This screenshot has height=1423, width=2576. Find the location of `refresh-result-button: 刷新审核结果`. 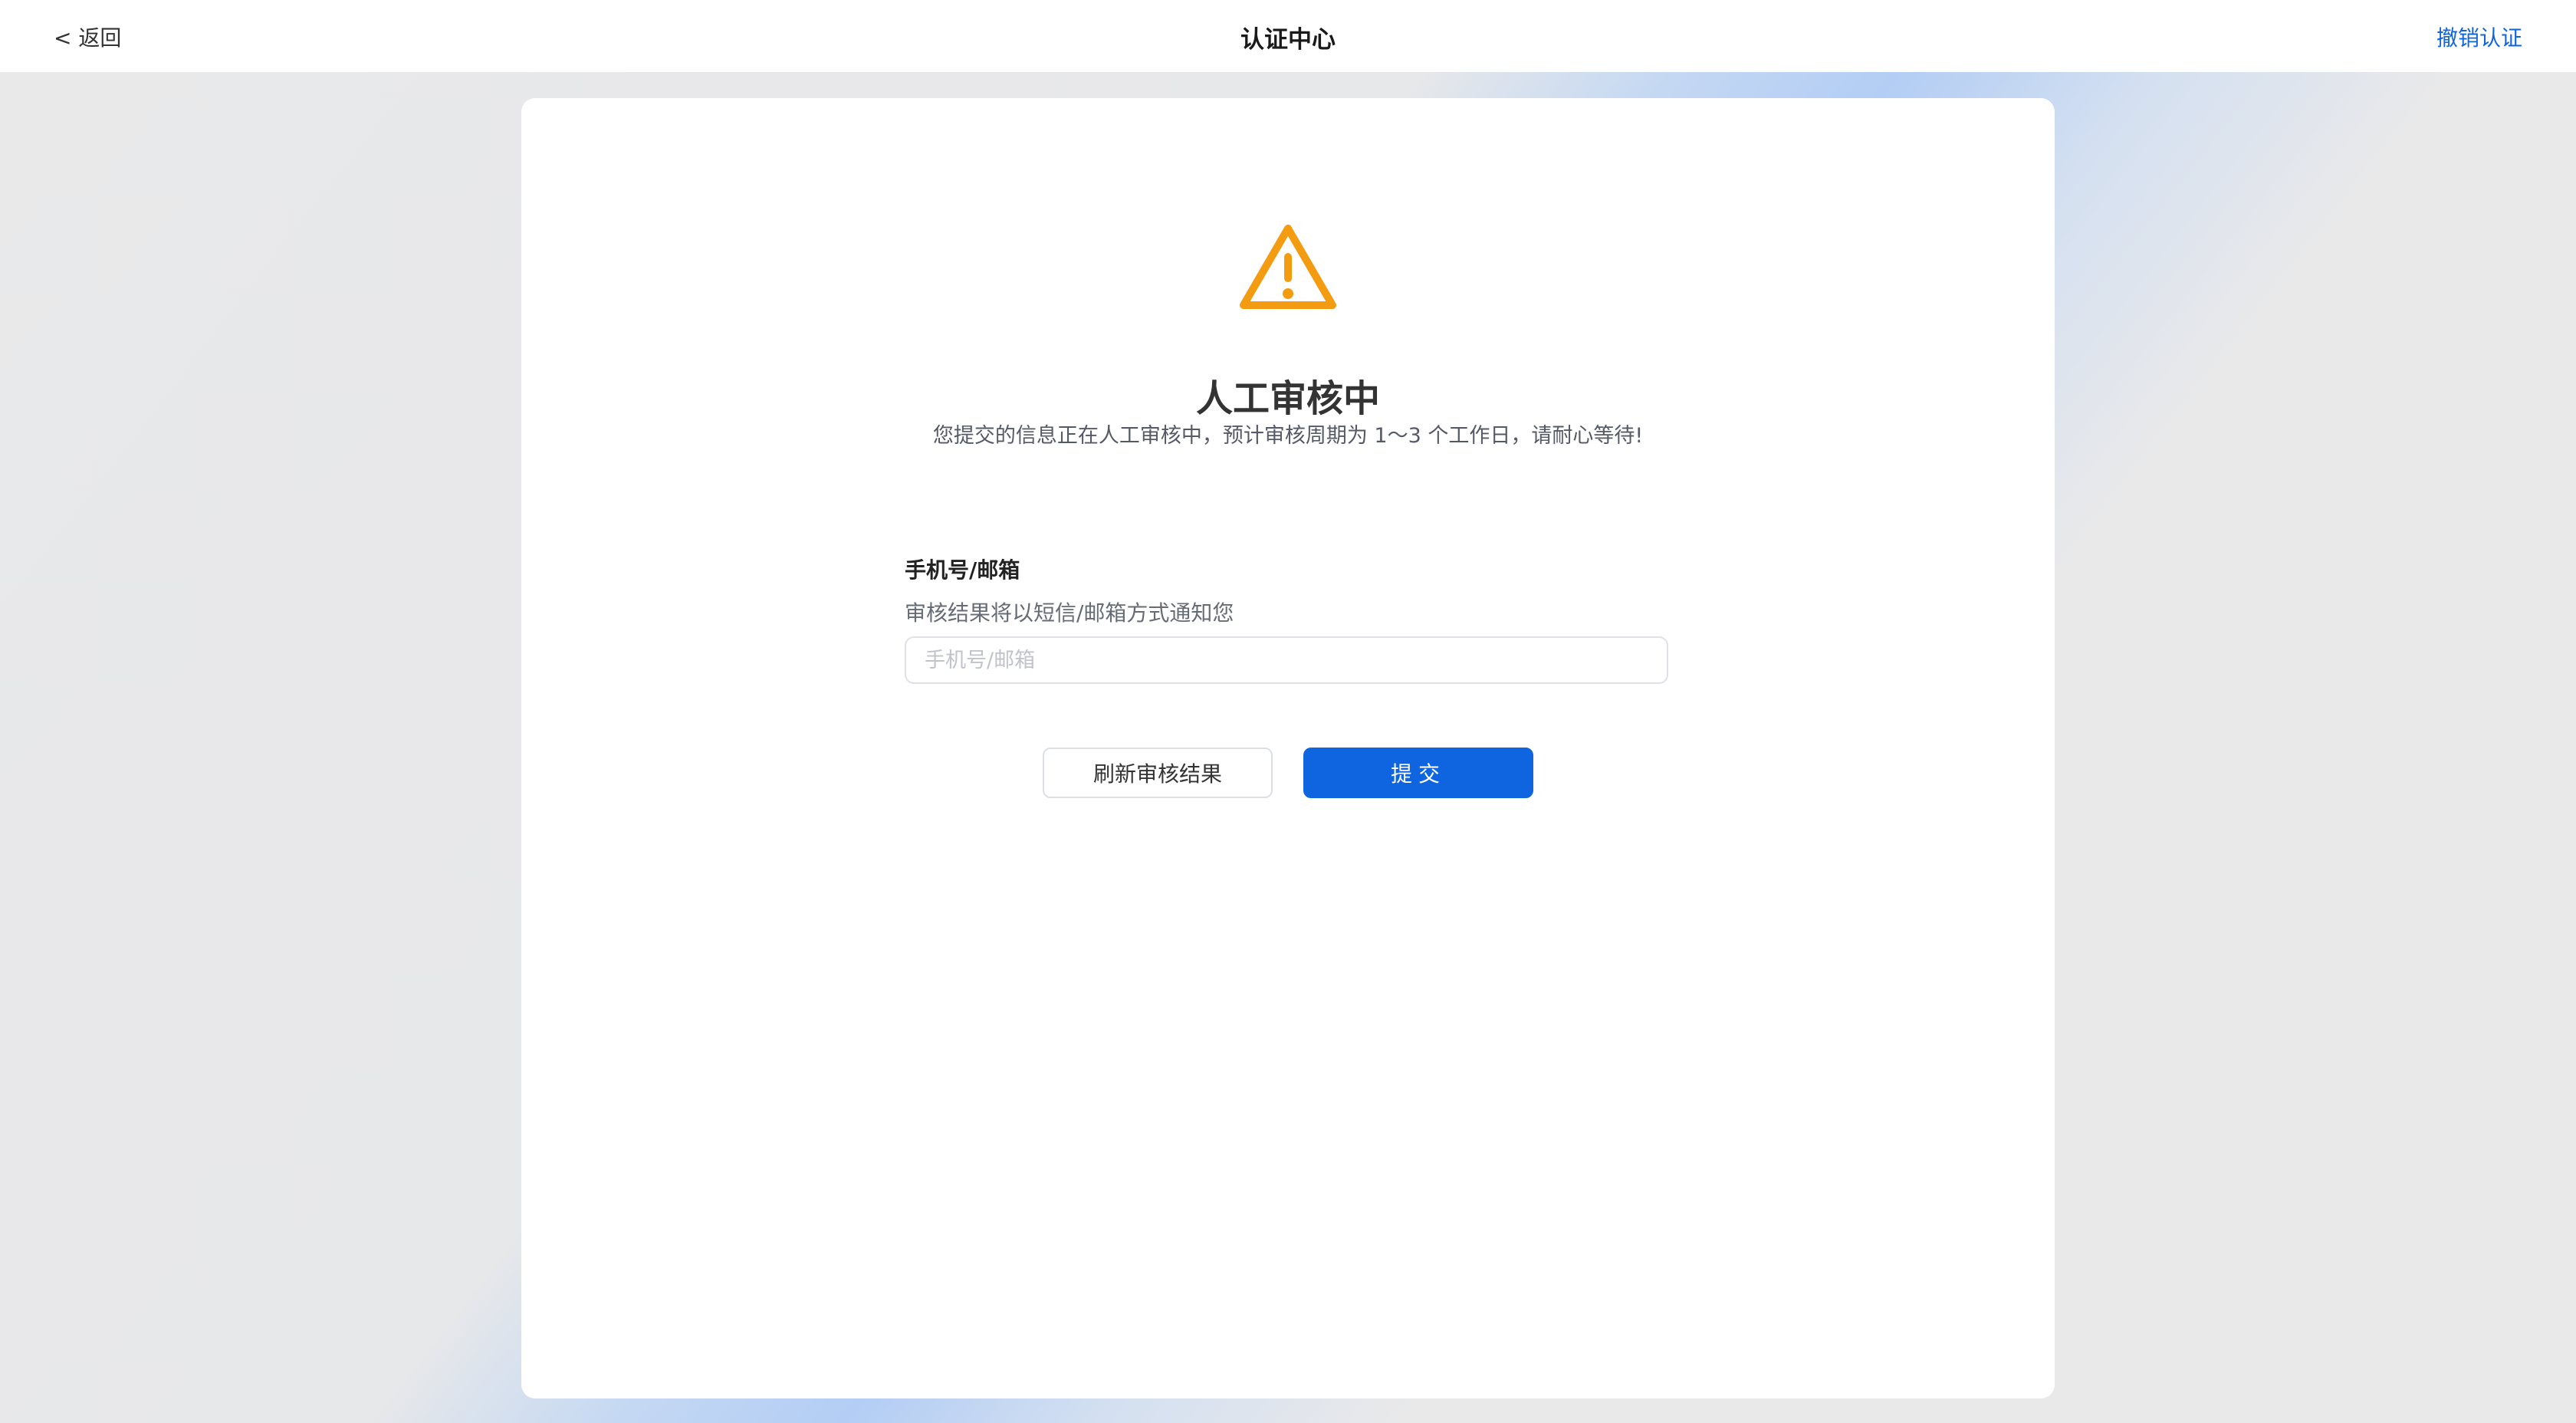

refresh-result-button: 刷新审核结果 is located at coordinates (1158, 773).